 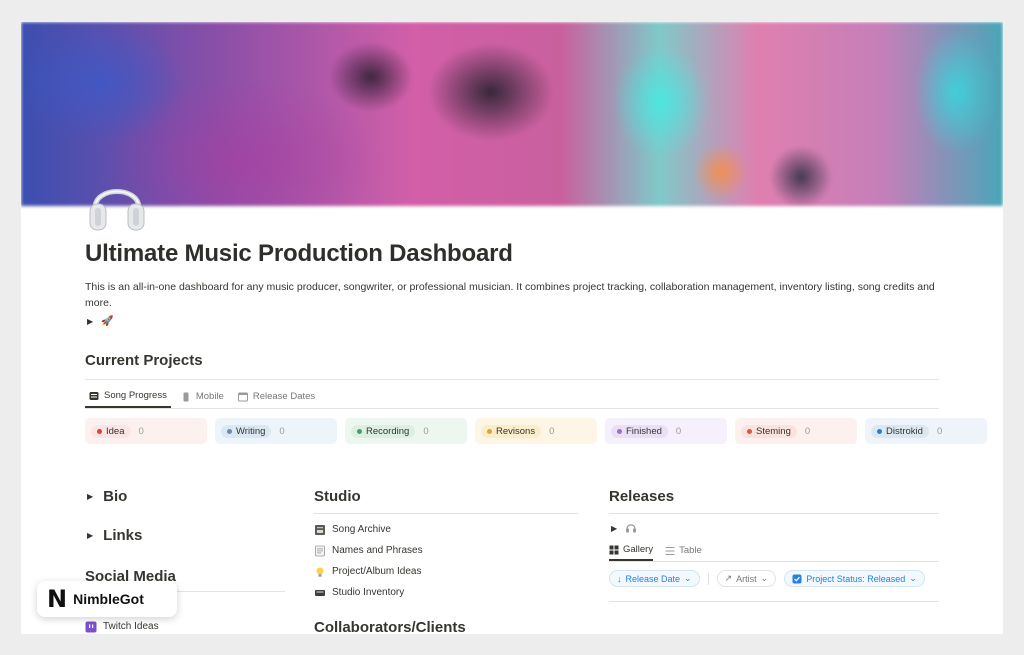 I want to click on status-label: Writing, so click(x=251, y=431).